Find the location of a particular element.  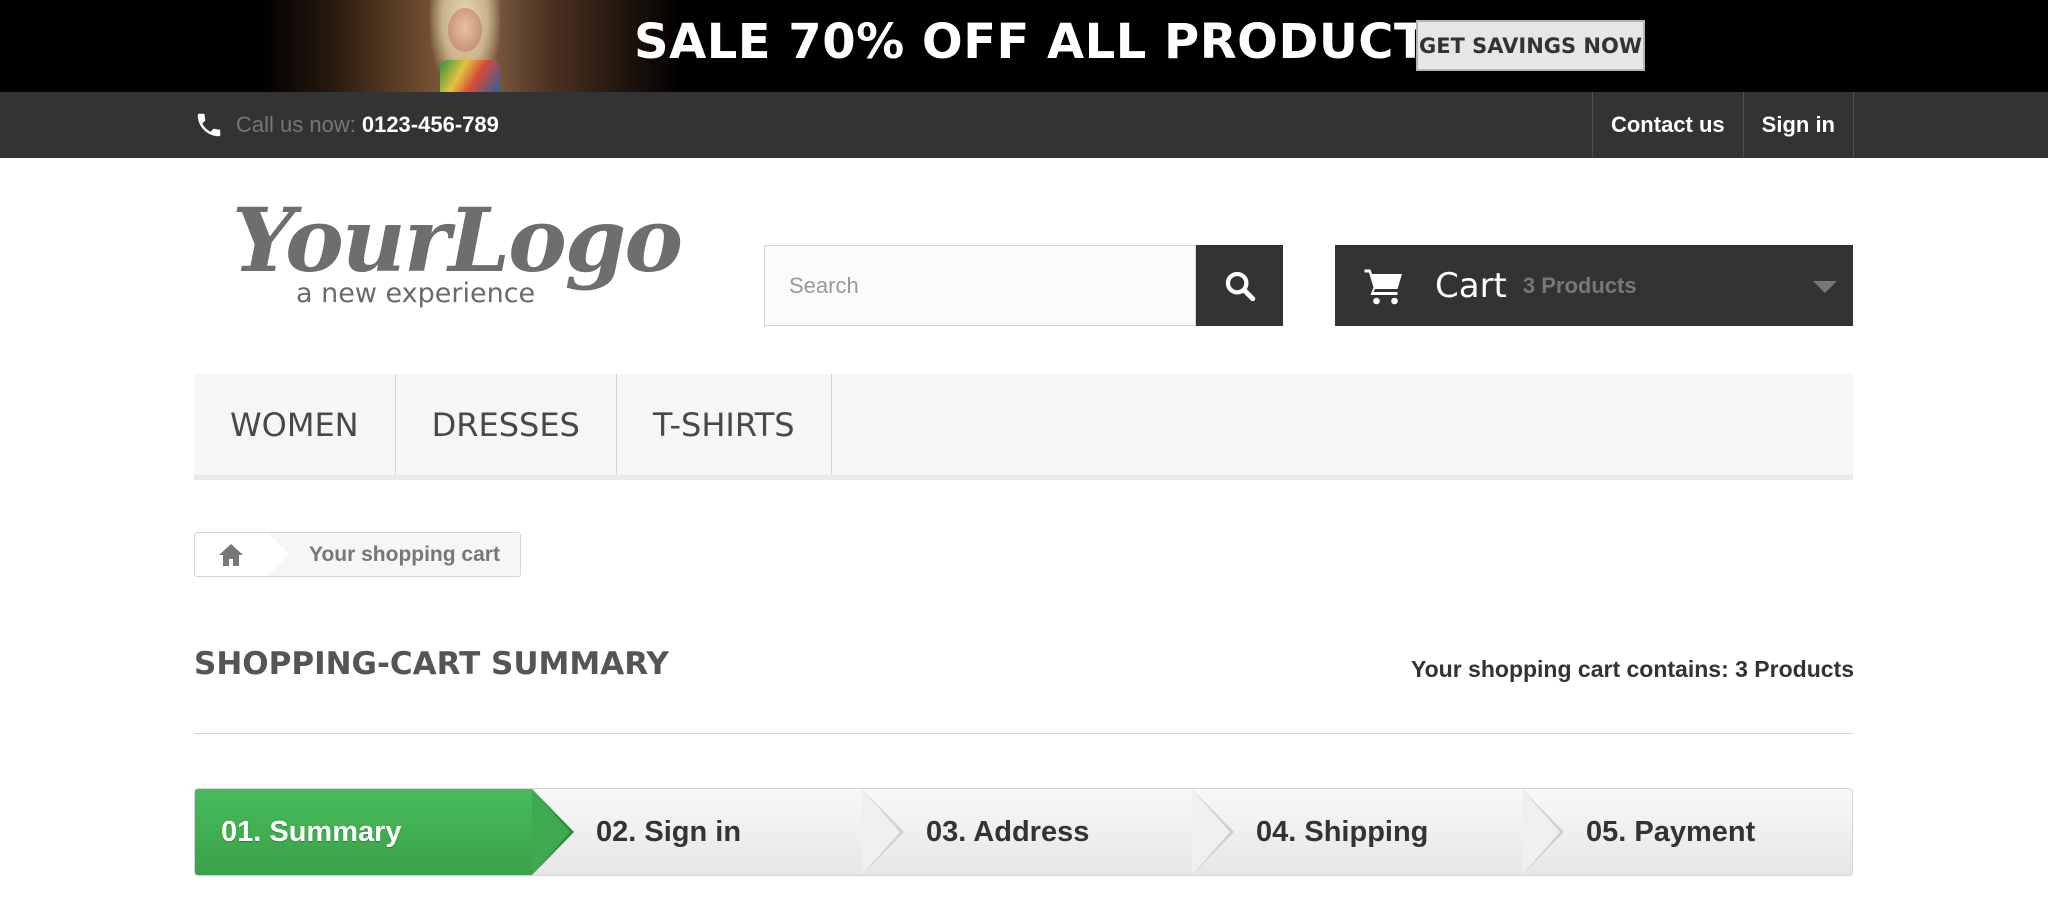

search-input is located at coordinates (980, 285).